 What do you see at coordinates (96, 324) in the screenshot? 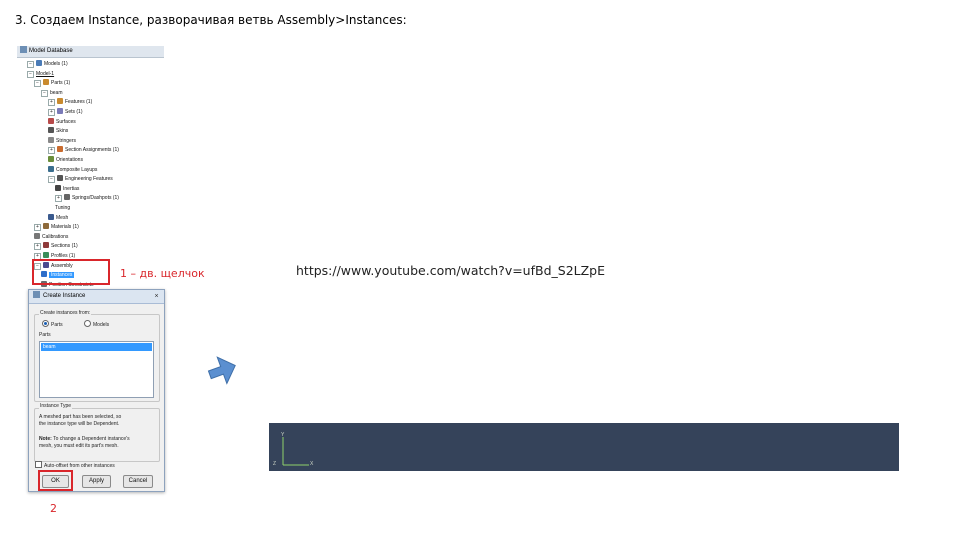
I see `radio-models: Models` at bounding box center [96, 324].